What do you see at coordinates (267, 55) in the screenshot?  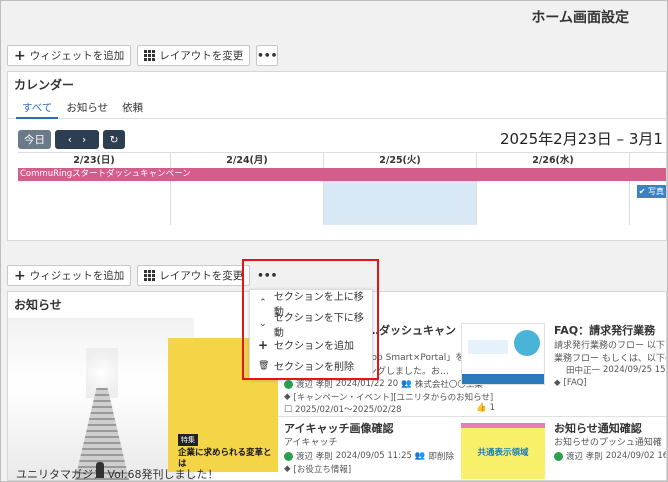 I see `more-button: •••` at bounding box center [267, 55].